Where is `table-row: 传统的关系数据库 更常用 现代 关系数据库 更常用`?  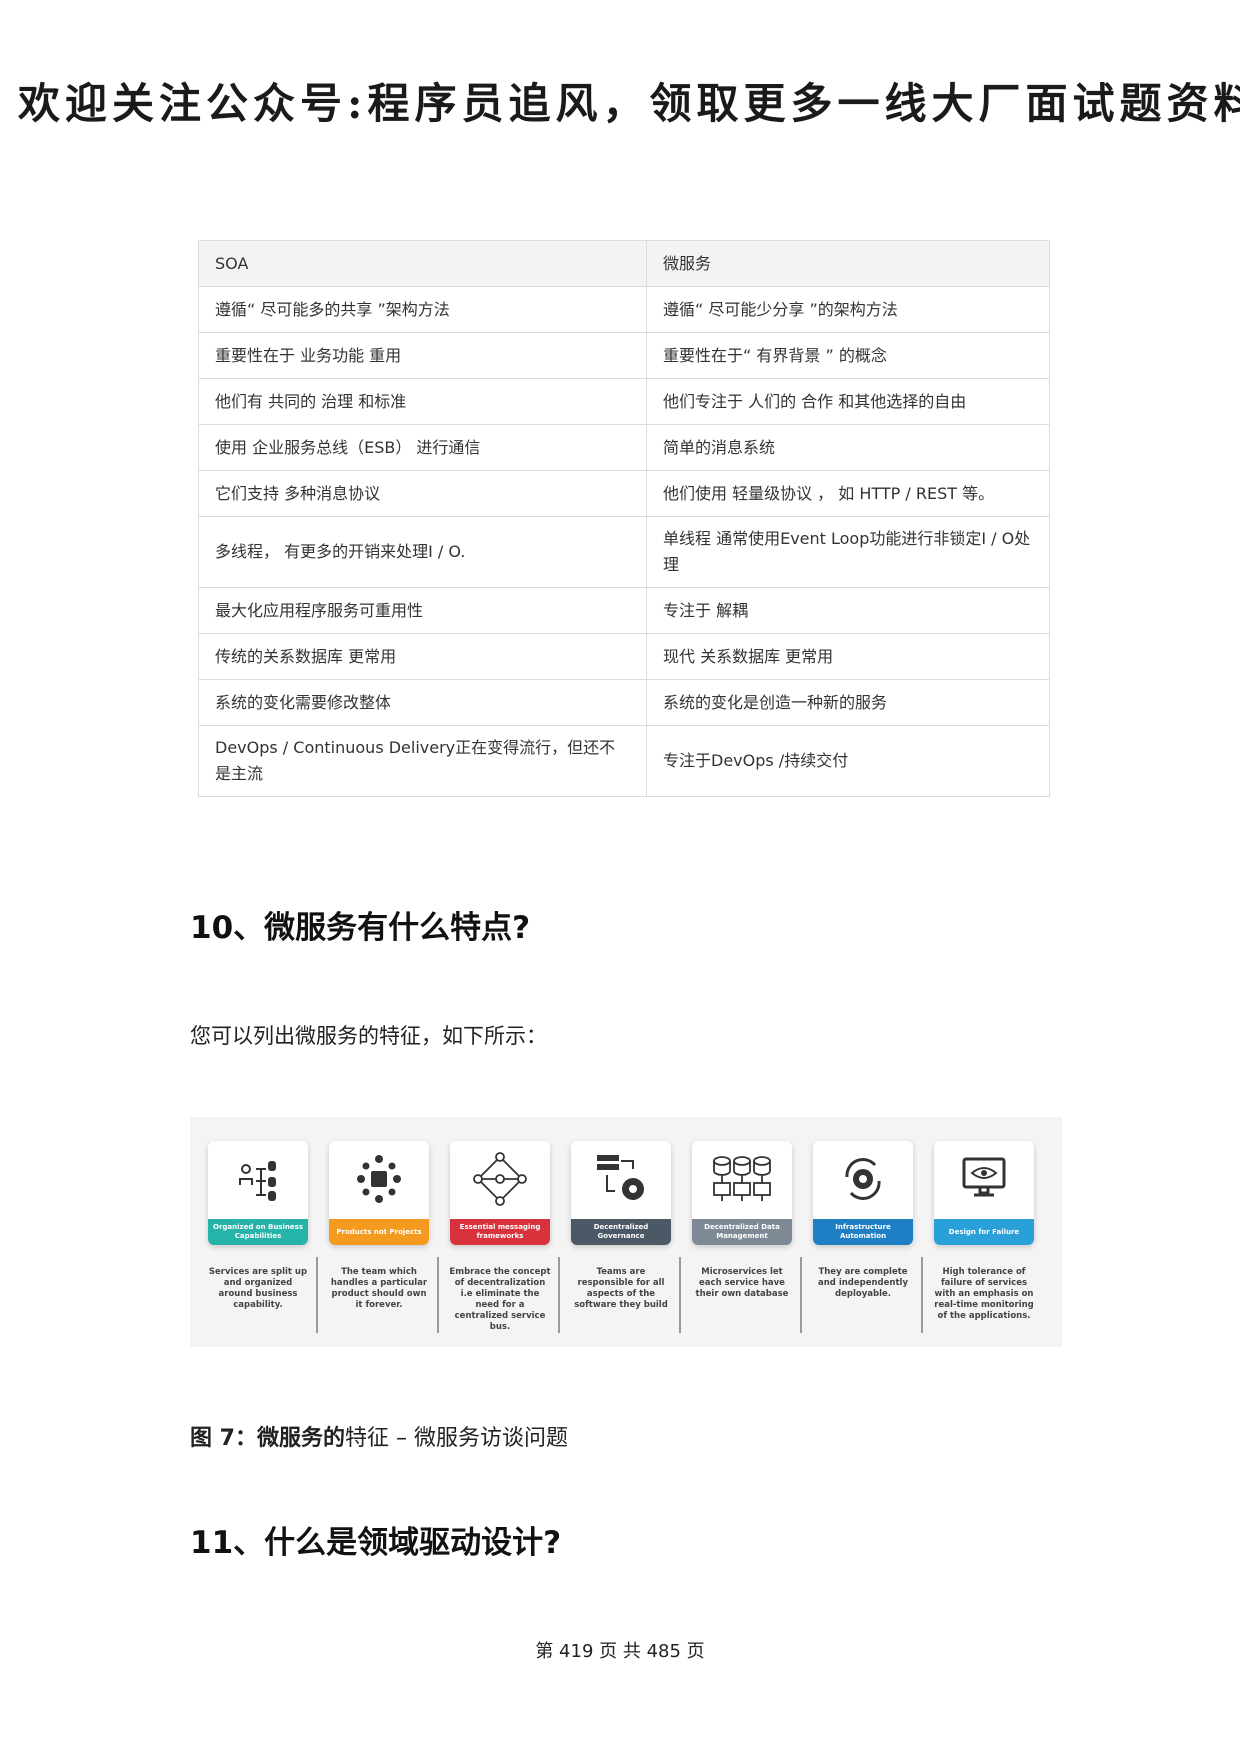
table-row: 传统的关系数据库 更常用 现代 关系数据库 更常用 is located at coordinates (624, 656).